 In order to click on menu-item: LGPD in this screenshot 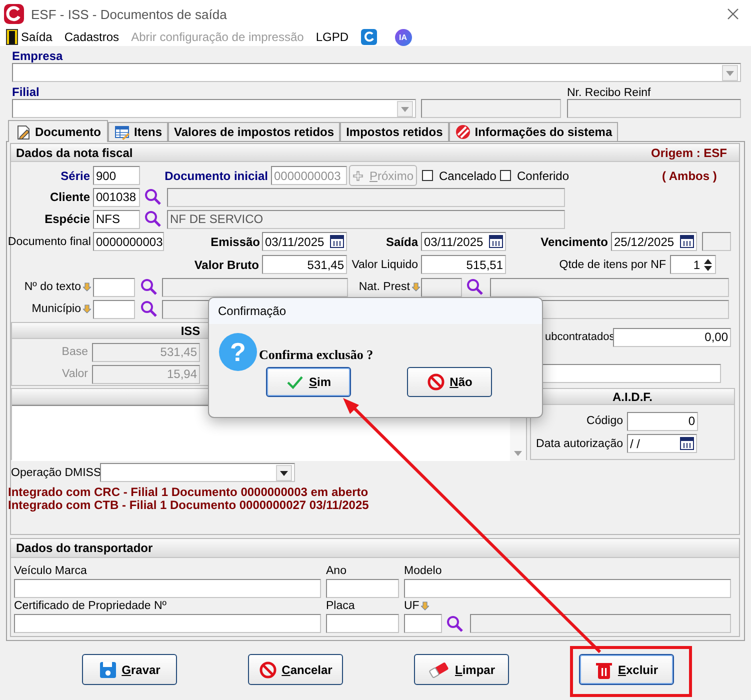, I will do `click(332, 37)`.